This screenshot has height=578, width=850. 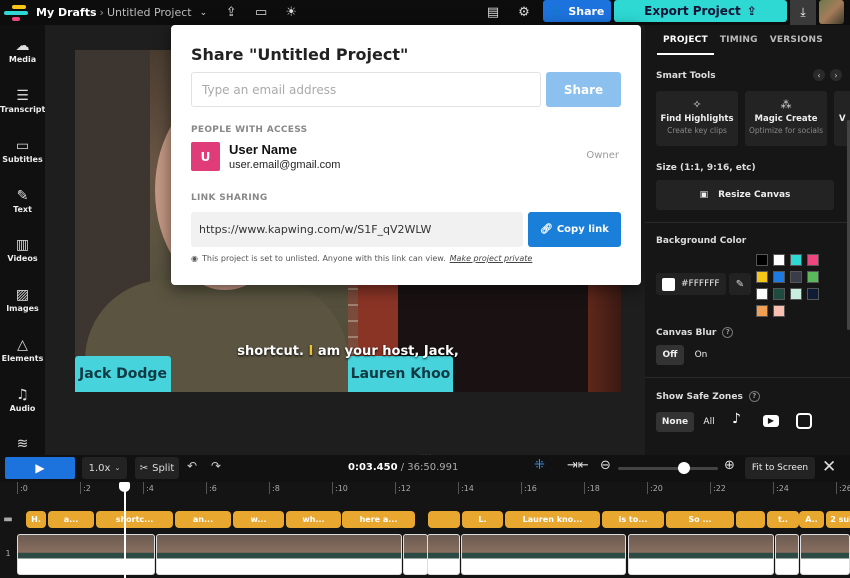 What do you see at coordinates (771, 421) in the screenshot?
I see `youtube-icon: ▶` at bounding box center [771, 421].